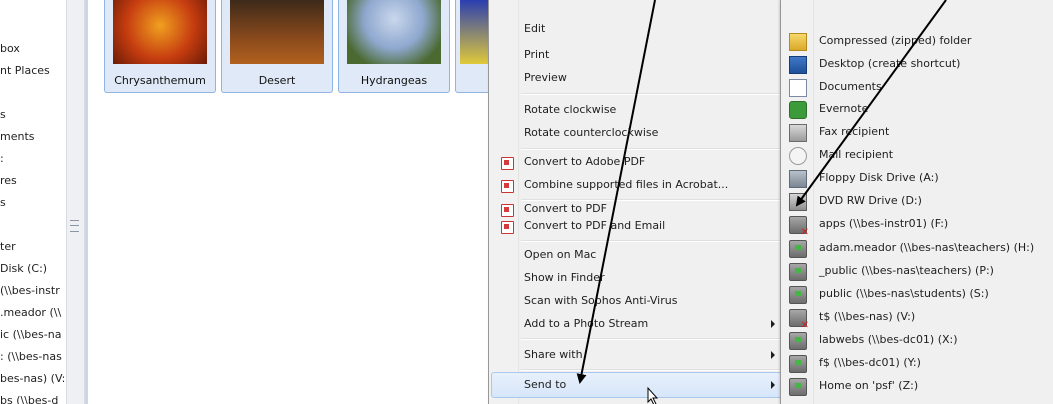 This screenshot has width=1053, height=404. Describe the element at coordinates (29, 399) in the screenshot. I see `nav-item: bs (\\bes-d` at that location.